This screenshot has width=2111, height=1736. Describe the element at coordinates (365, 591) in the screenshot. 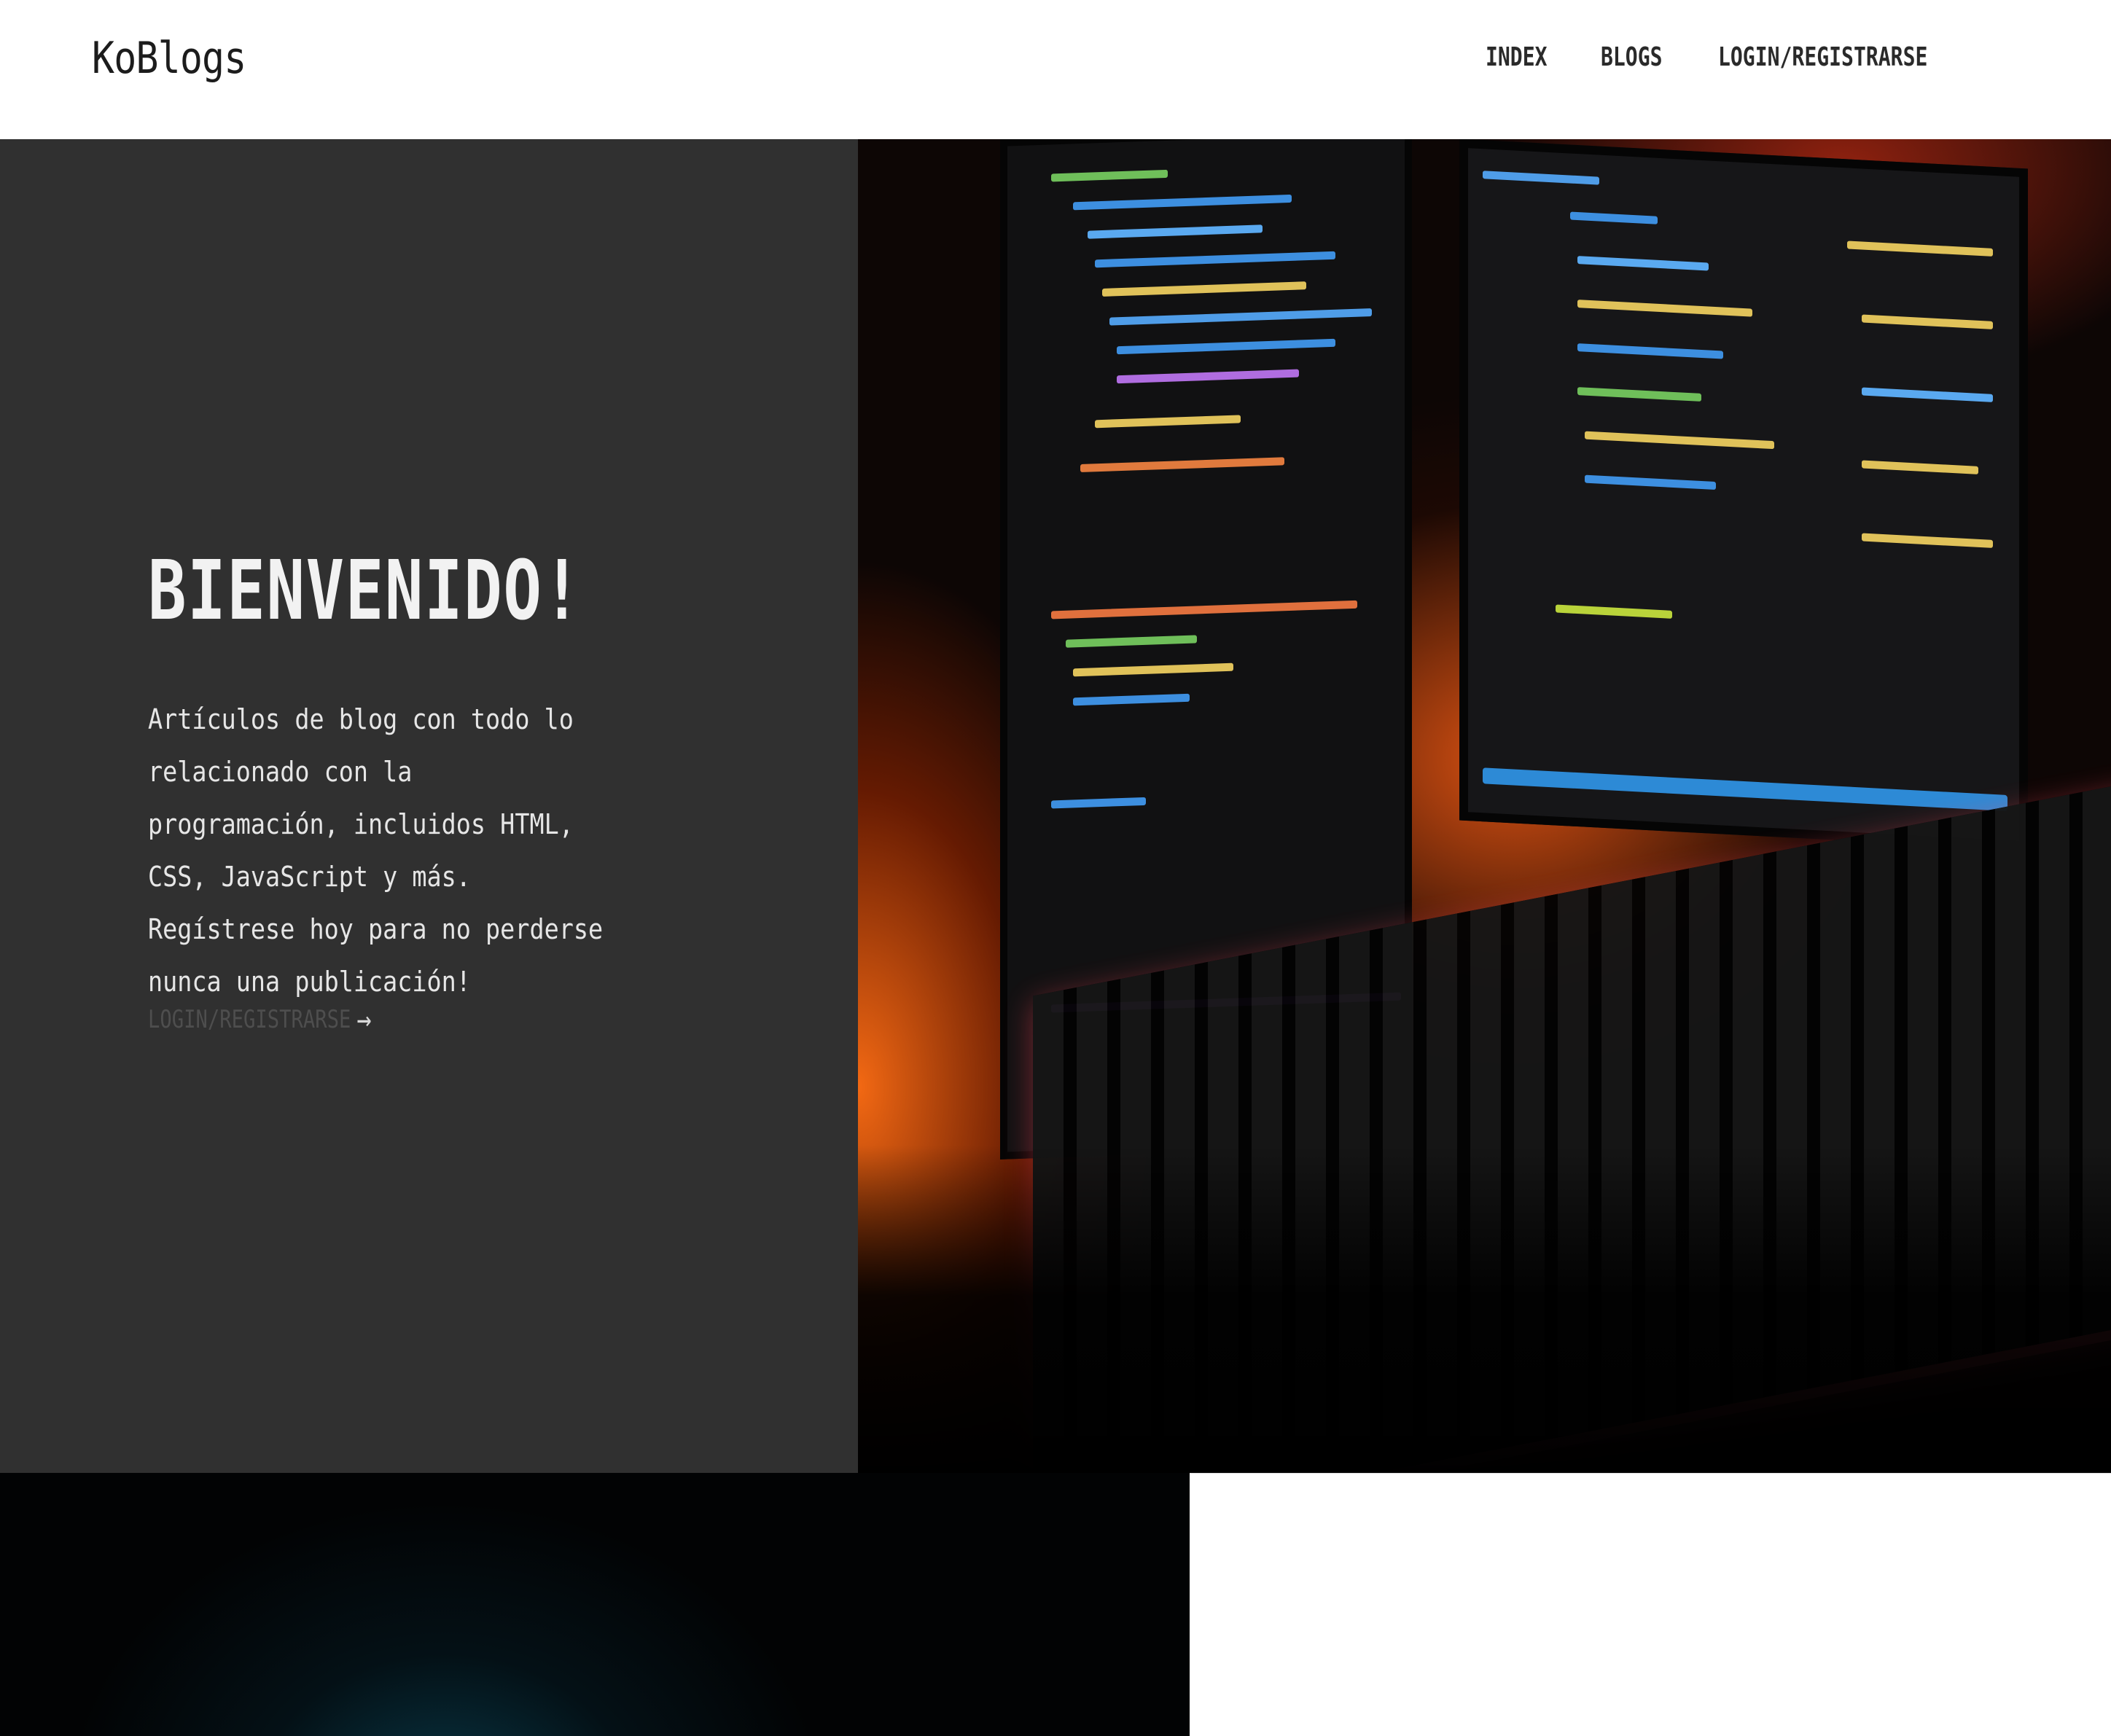

I see `hero-title: BIENVENIDO!` at that location.